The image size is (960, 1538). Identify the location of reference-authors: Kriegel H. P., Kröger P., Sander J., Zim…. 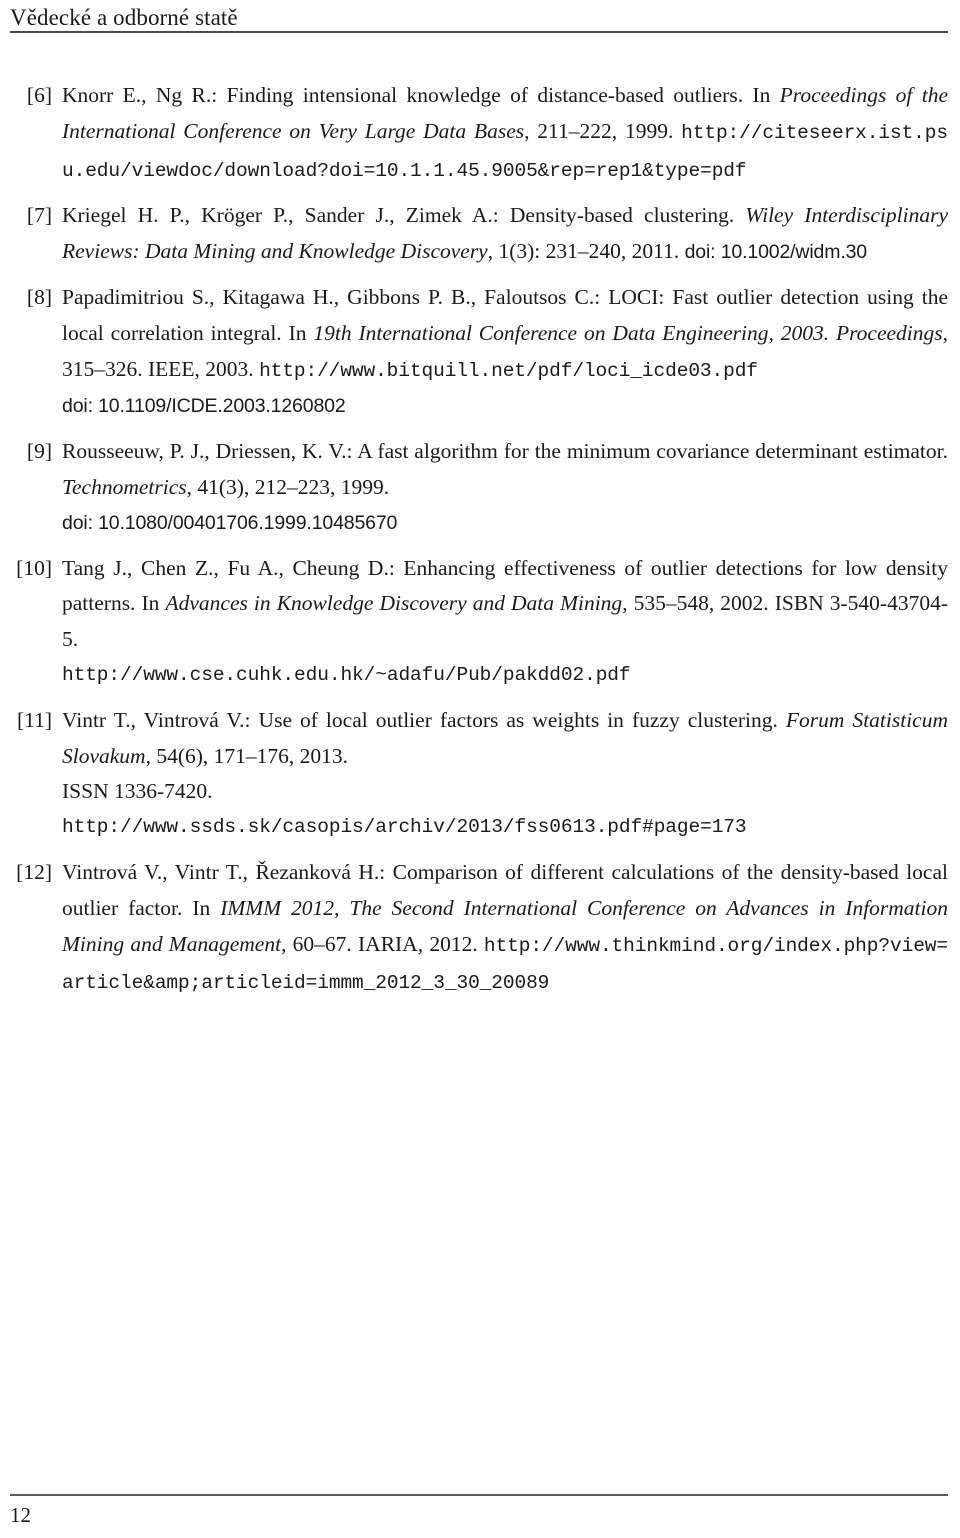
(277, 215).